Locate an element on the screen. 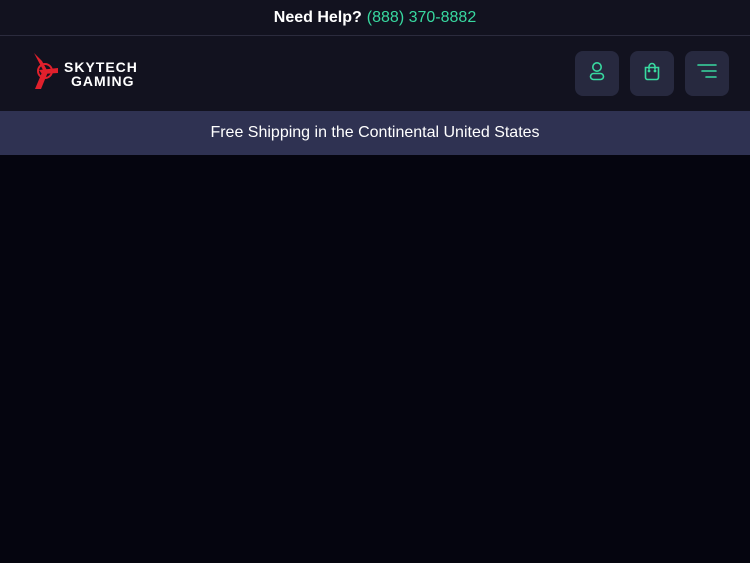 The image size is (750, 563). menu-button is located at coordinates (707, 73).